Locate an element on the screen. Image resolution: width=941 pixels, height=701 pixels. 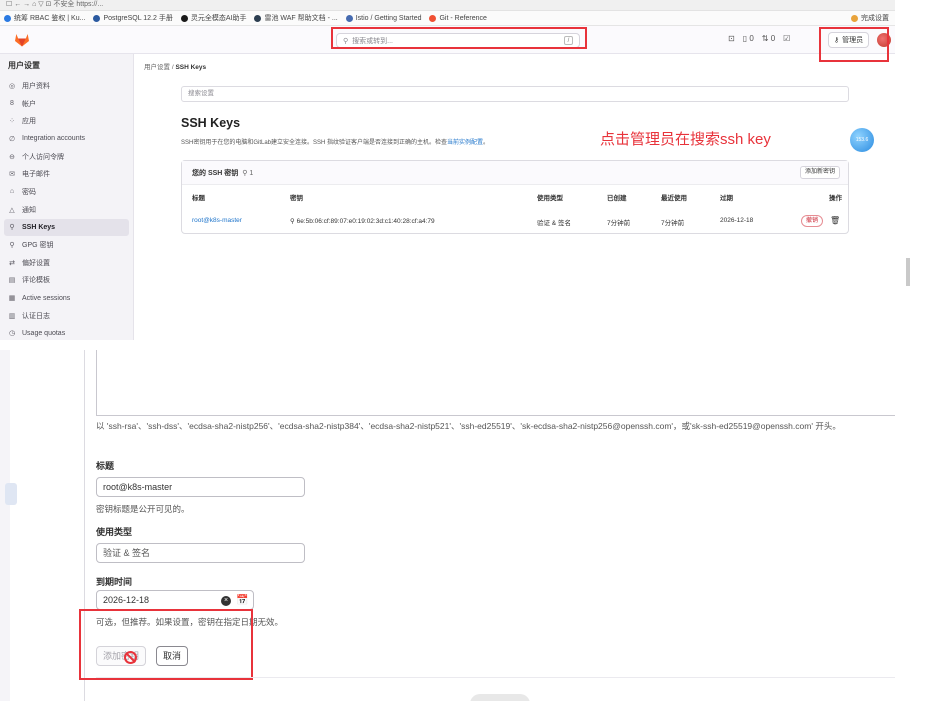
applications-icon: ⁘ is located at coordinates (12, 122).